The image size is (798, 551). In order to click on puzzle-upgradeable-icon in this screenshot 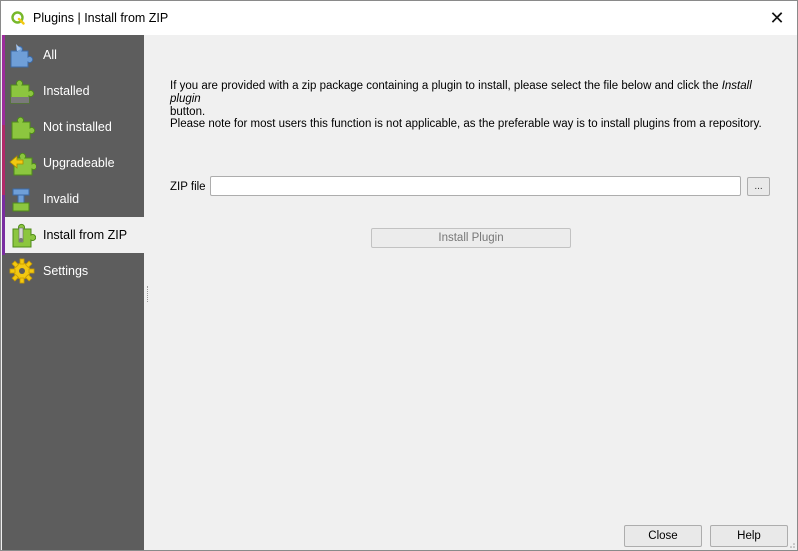, I will do `click(22, 163)`.